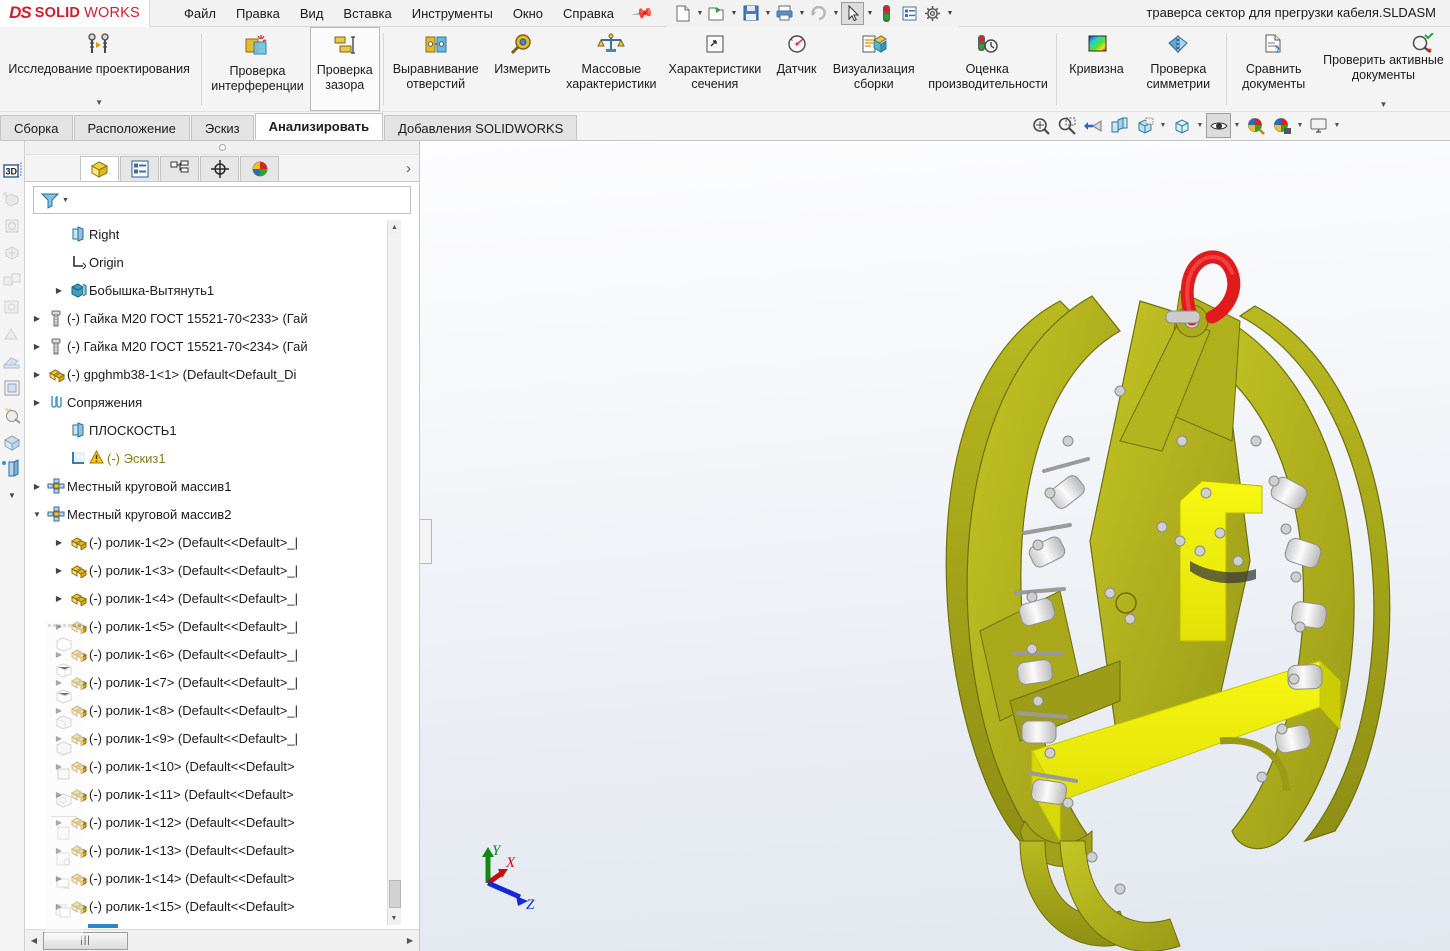  What do you see at coordinates (222, 430) in the screenshot?
I see `tree-row: ПЛОСКОСТЬ1` at bounding box center [222, 430].